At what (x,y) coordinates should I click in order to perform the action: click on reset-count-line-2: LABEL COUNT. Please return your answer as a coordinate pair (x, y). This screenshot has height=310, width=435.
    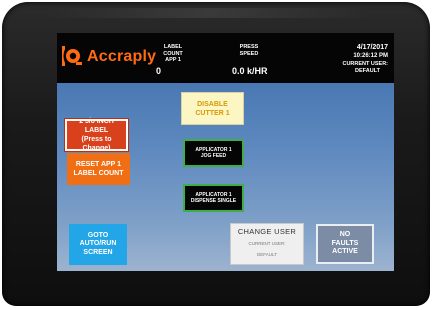
    Looking at the image, I should click on (98, 173).